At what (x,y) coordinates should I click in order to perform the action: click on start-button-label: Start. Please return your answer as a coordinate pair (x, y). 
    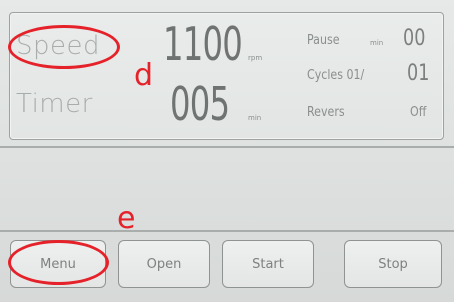
    Looking at the image, I should click on (268, 264).